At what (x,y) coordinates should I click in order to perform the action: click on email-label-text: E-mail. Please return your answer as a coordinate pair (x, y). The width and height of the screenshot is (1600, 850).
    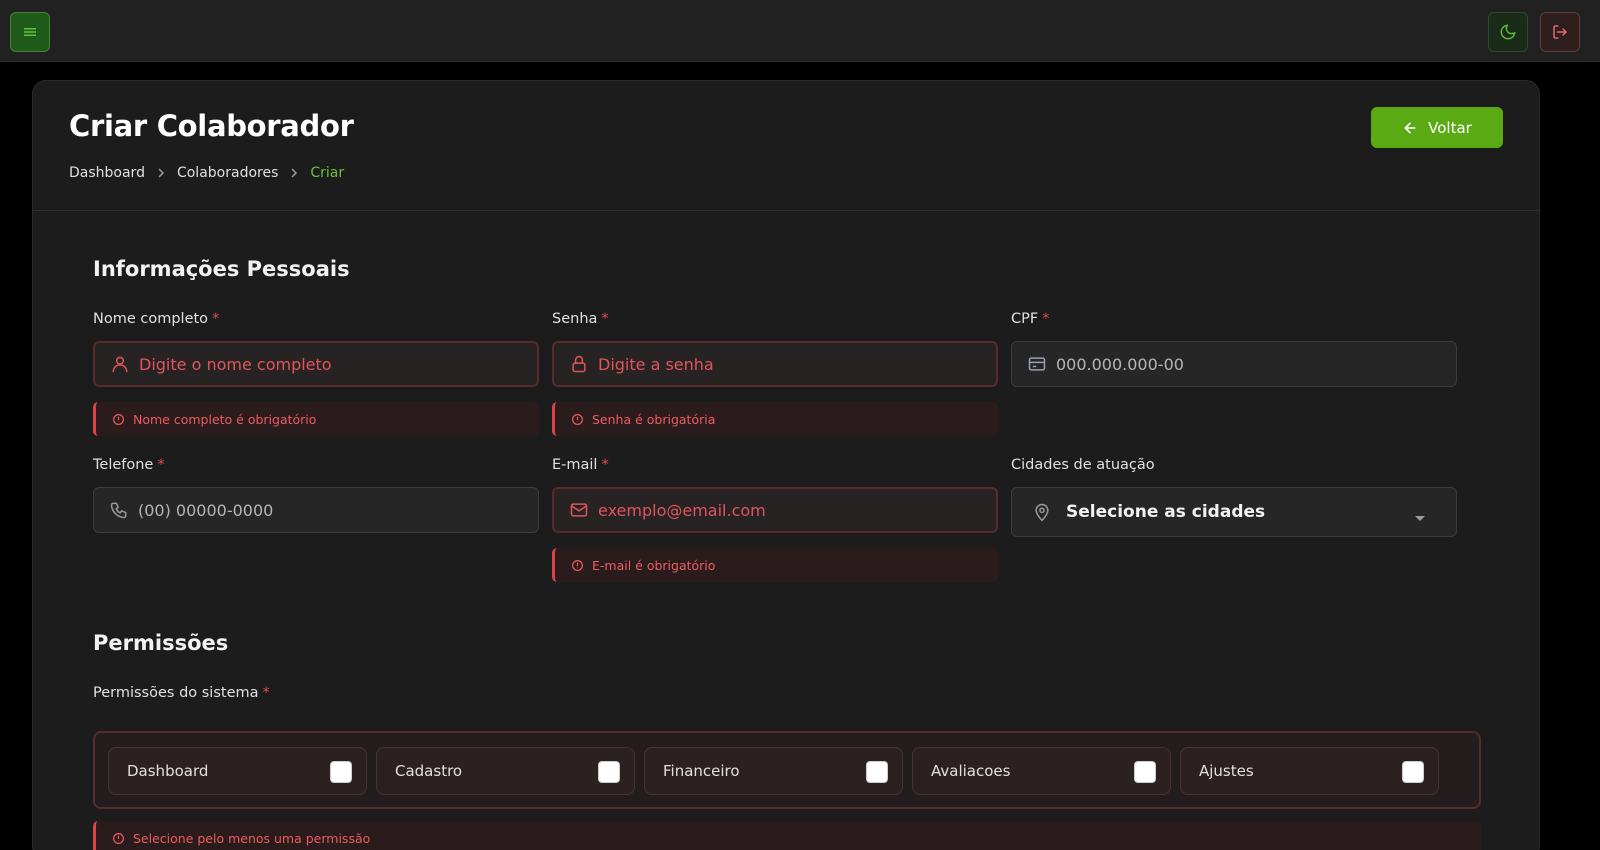
    Looking at the image, I should click on (575, 465).